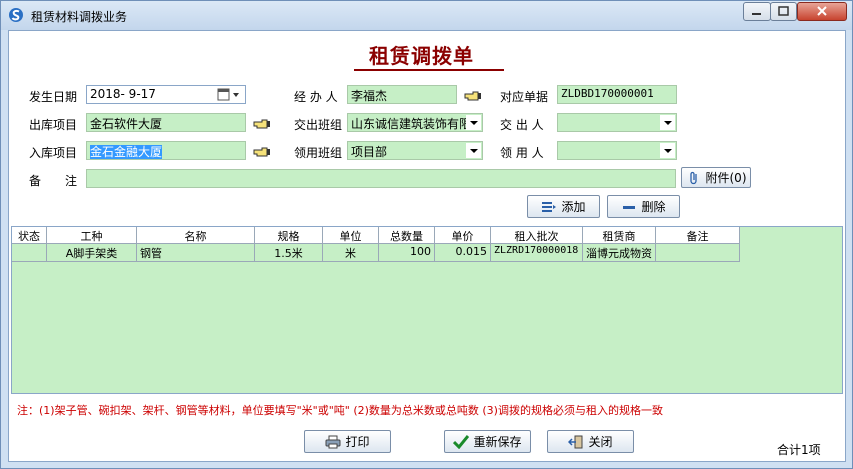 This screenshot has height=469, width=853. I want to click on remark-field, so click(381, 178).